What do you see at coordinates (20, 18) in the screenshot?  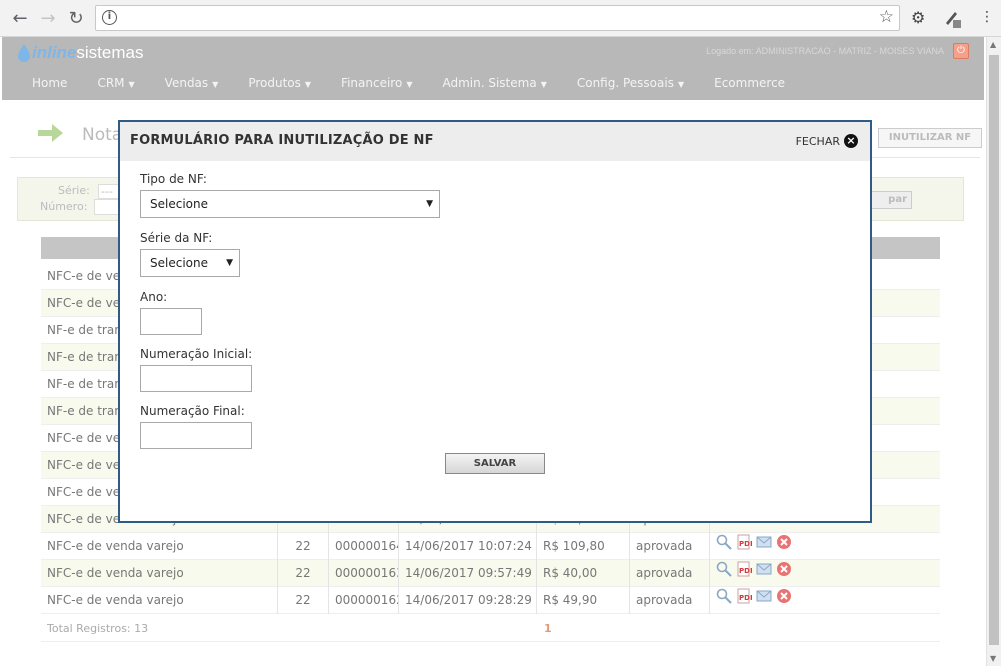 I see `back-arrow-icon: ←` at bounding box center [20, 18].